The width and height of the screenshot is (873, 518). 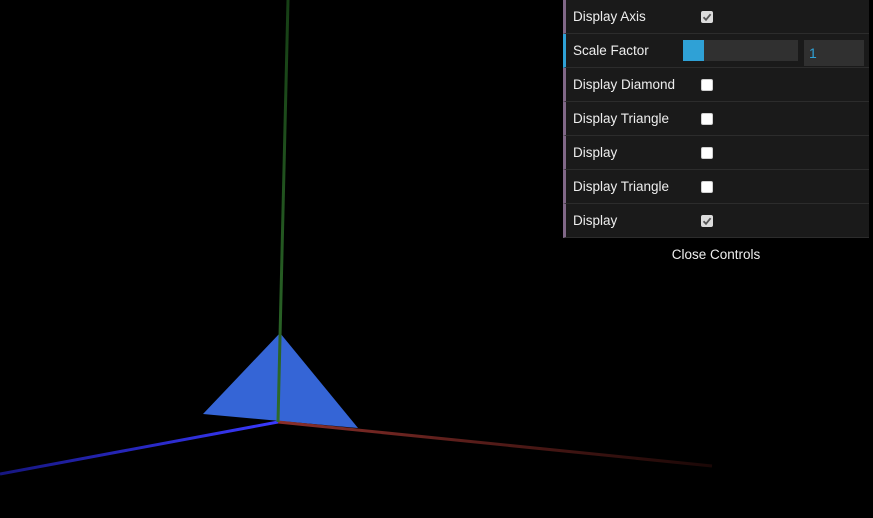 I want to click on control-label: Scale Factor, so click(x=611, y=50).